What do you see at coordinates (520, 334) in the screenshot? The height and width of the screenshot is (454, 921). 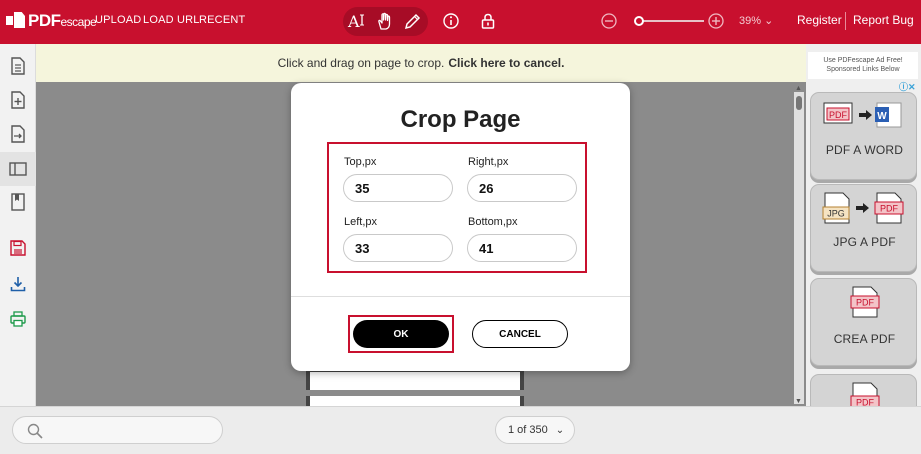 I see `cancel-button: CANCEL` at bounding box center [520, 334].